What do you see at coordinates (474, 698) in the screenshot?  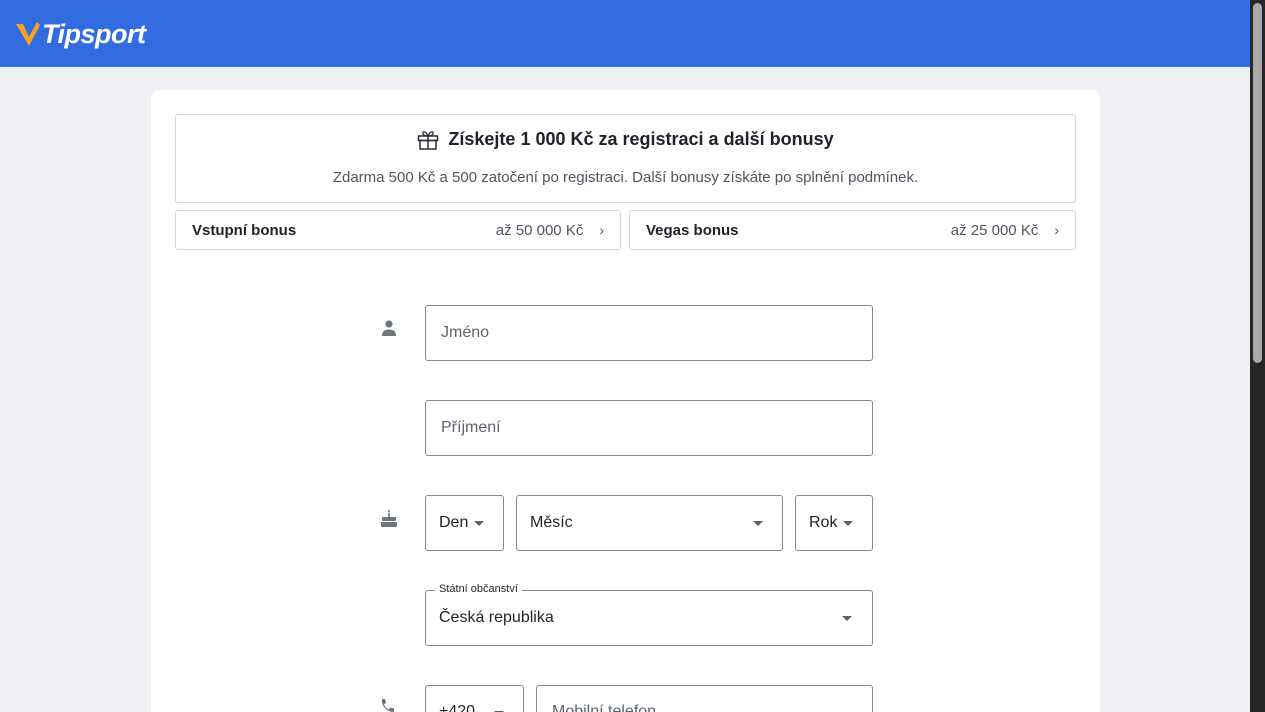 I see `phone-prefix-select: +420` at bounding box center [474, 698].